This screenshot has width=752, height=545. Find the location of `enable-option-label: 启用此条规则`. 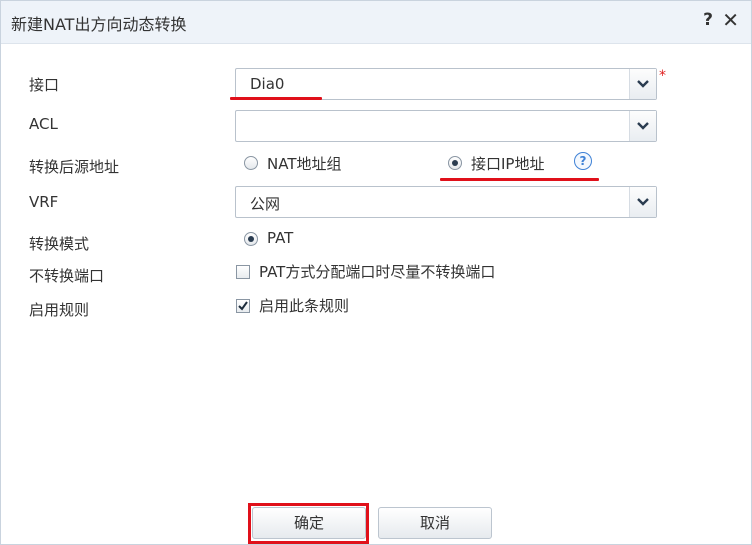

enable-option-label: 启用此条规则 is located at coordinates (304, 306).